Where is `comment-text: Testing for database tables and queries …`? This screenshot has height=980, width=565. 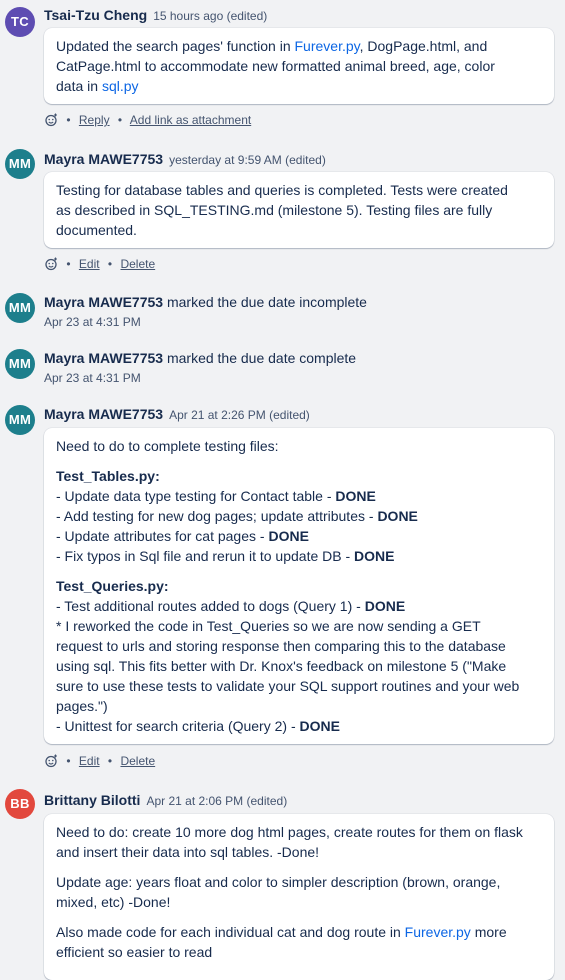 comment-text: Testing for database tables and queries … is located at coordinates (282, 190).